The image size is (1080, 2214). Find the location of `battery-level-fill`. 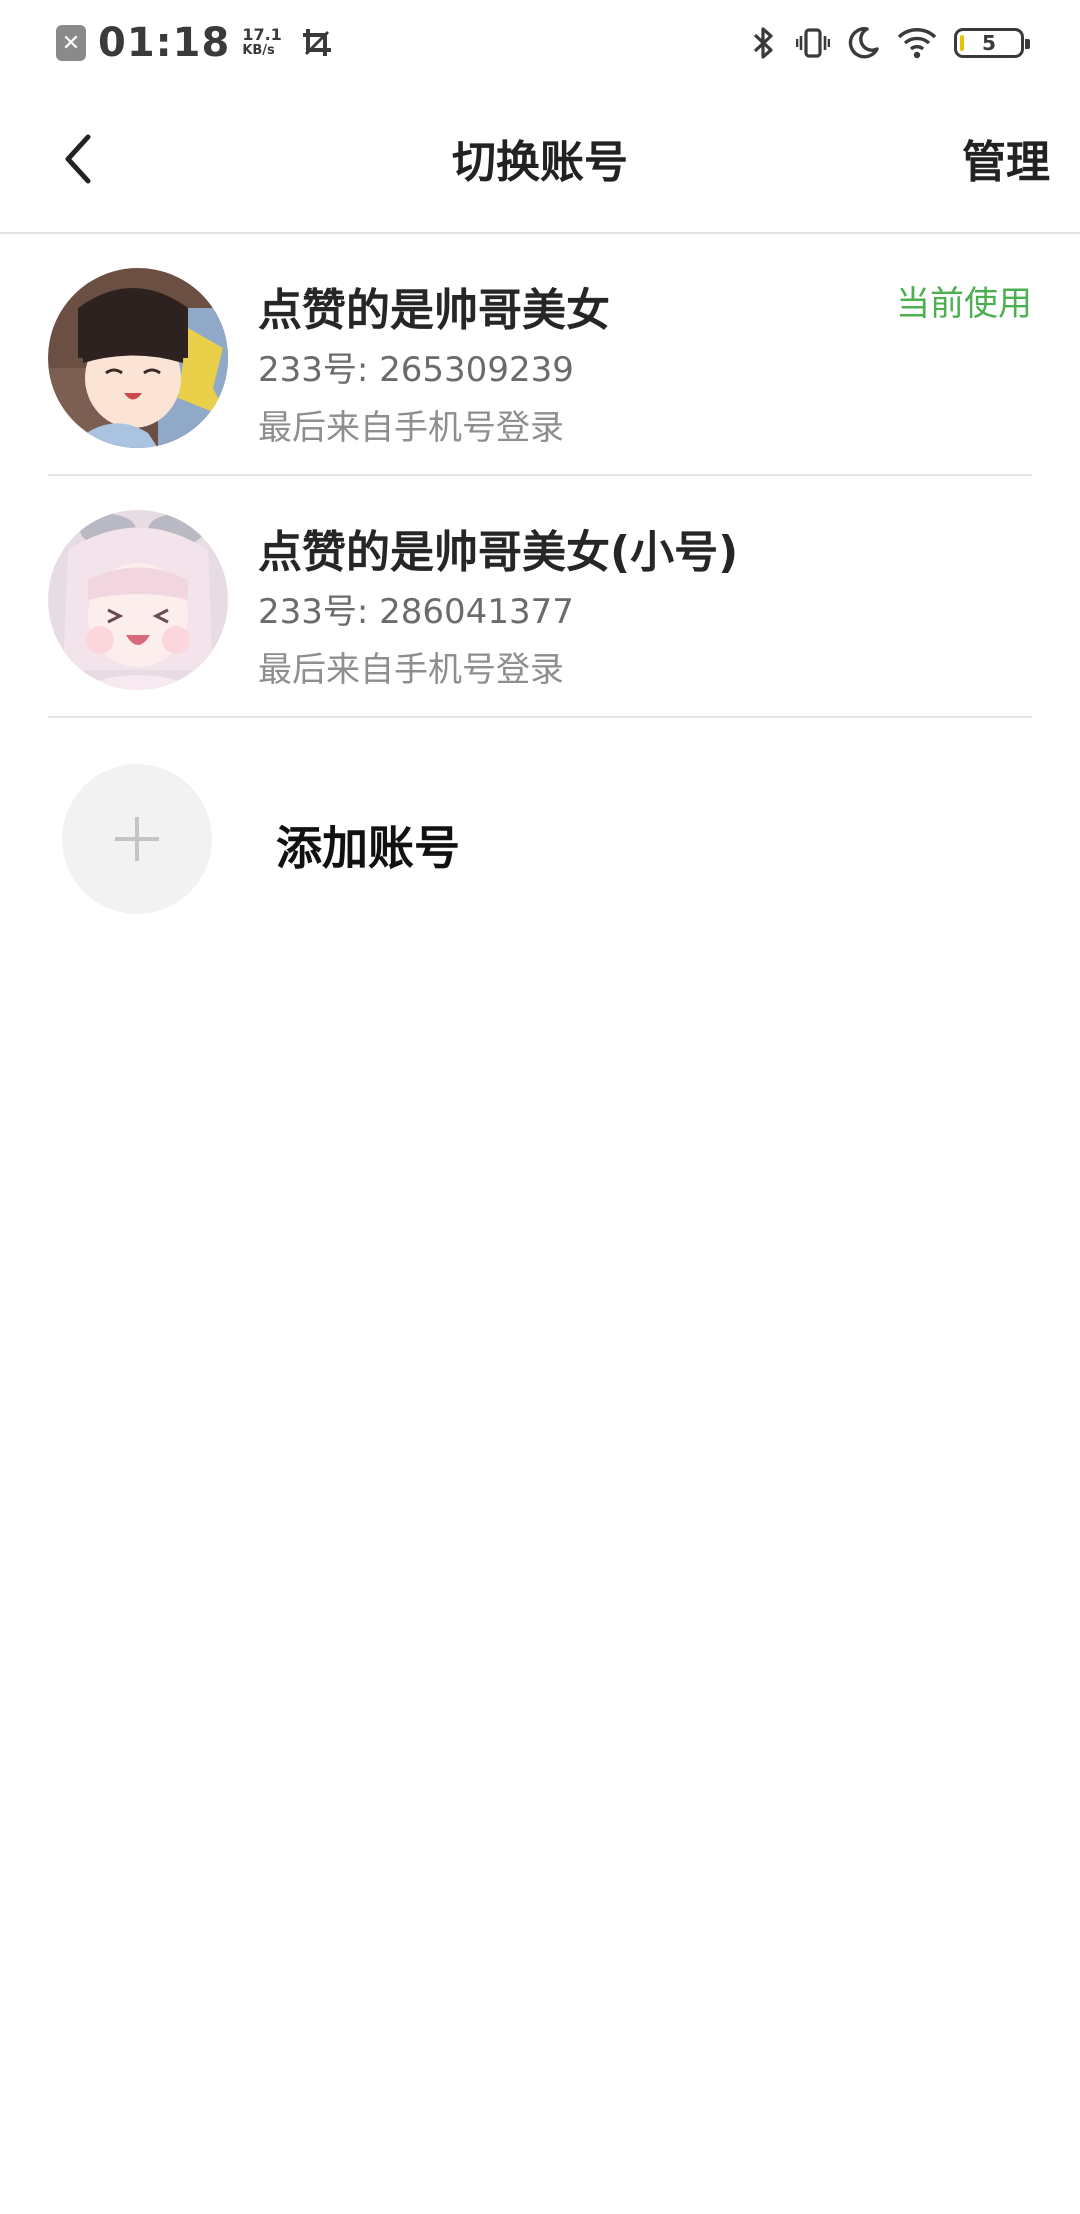

battery-level-fill is located at coordinates (962, 43).